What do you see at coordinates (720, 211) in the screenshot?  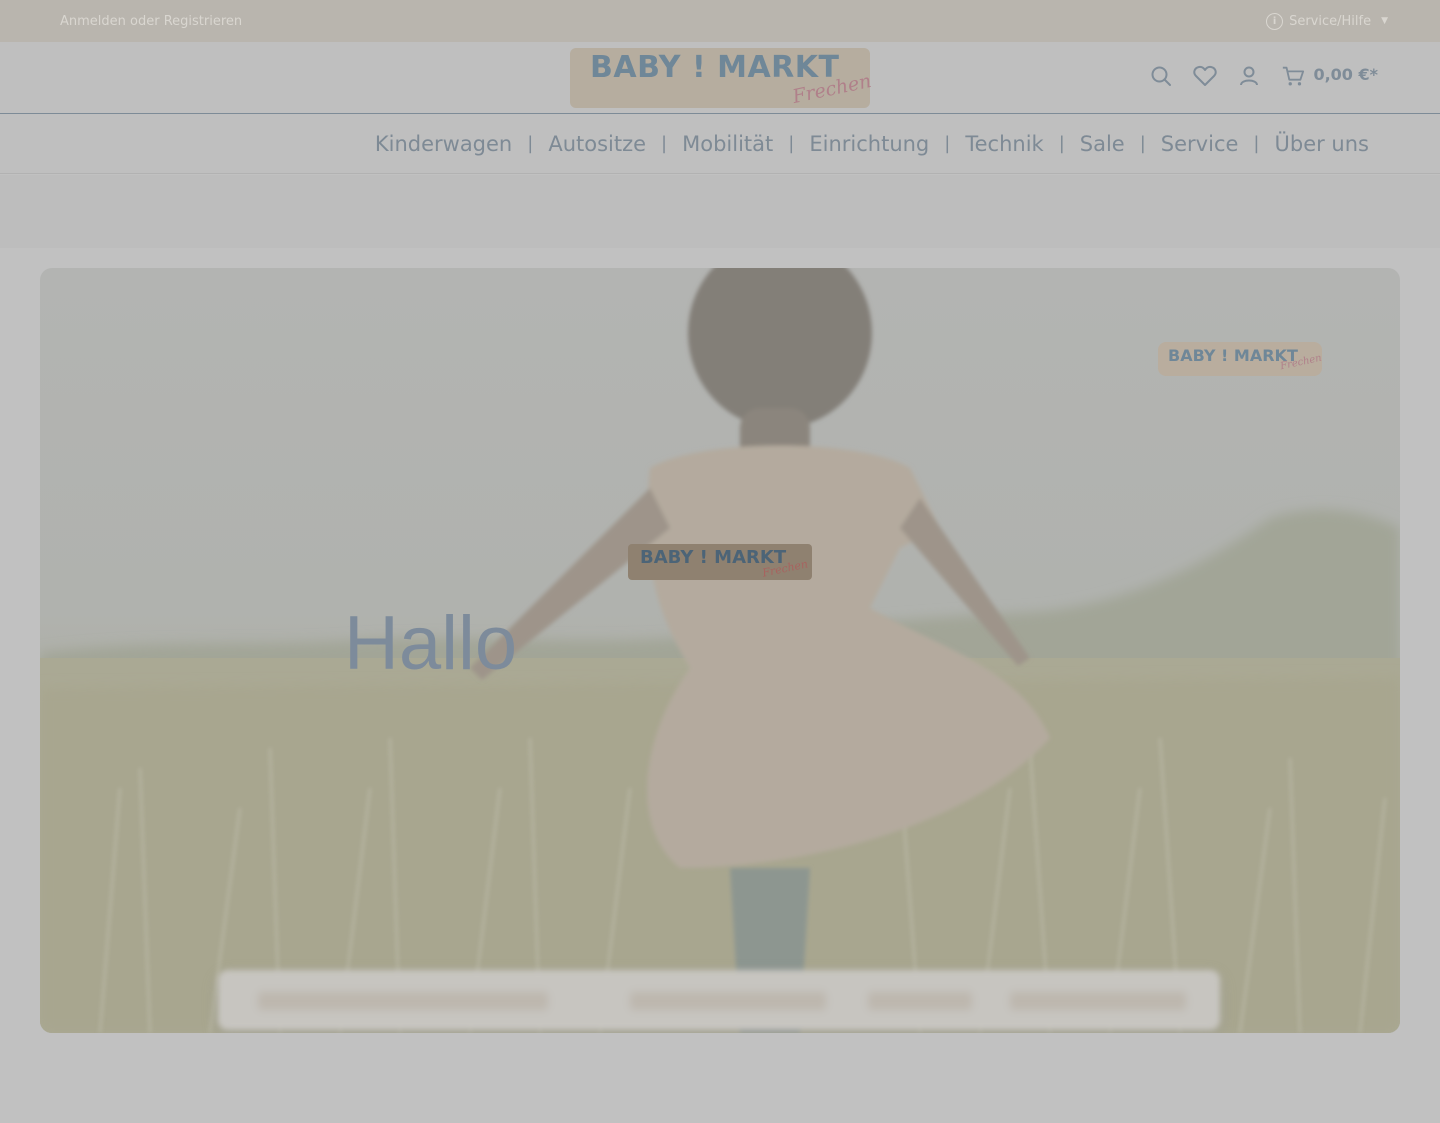 I see `header-spacer` at bounding box center [720, 211].